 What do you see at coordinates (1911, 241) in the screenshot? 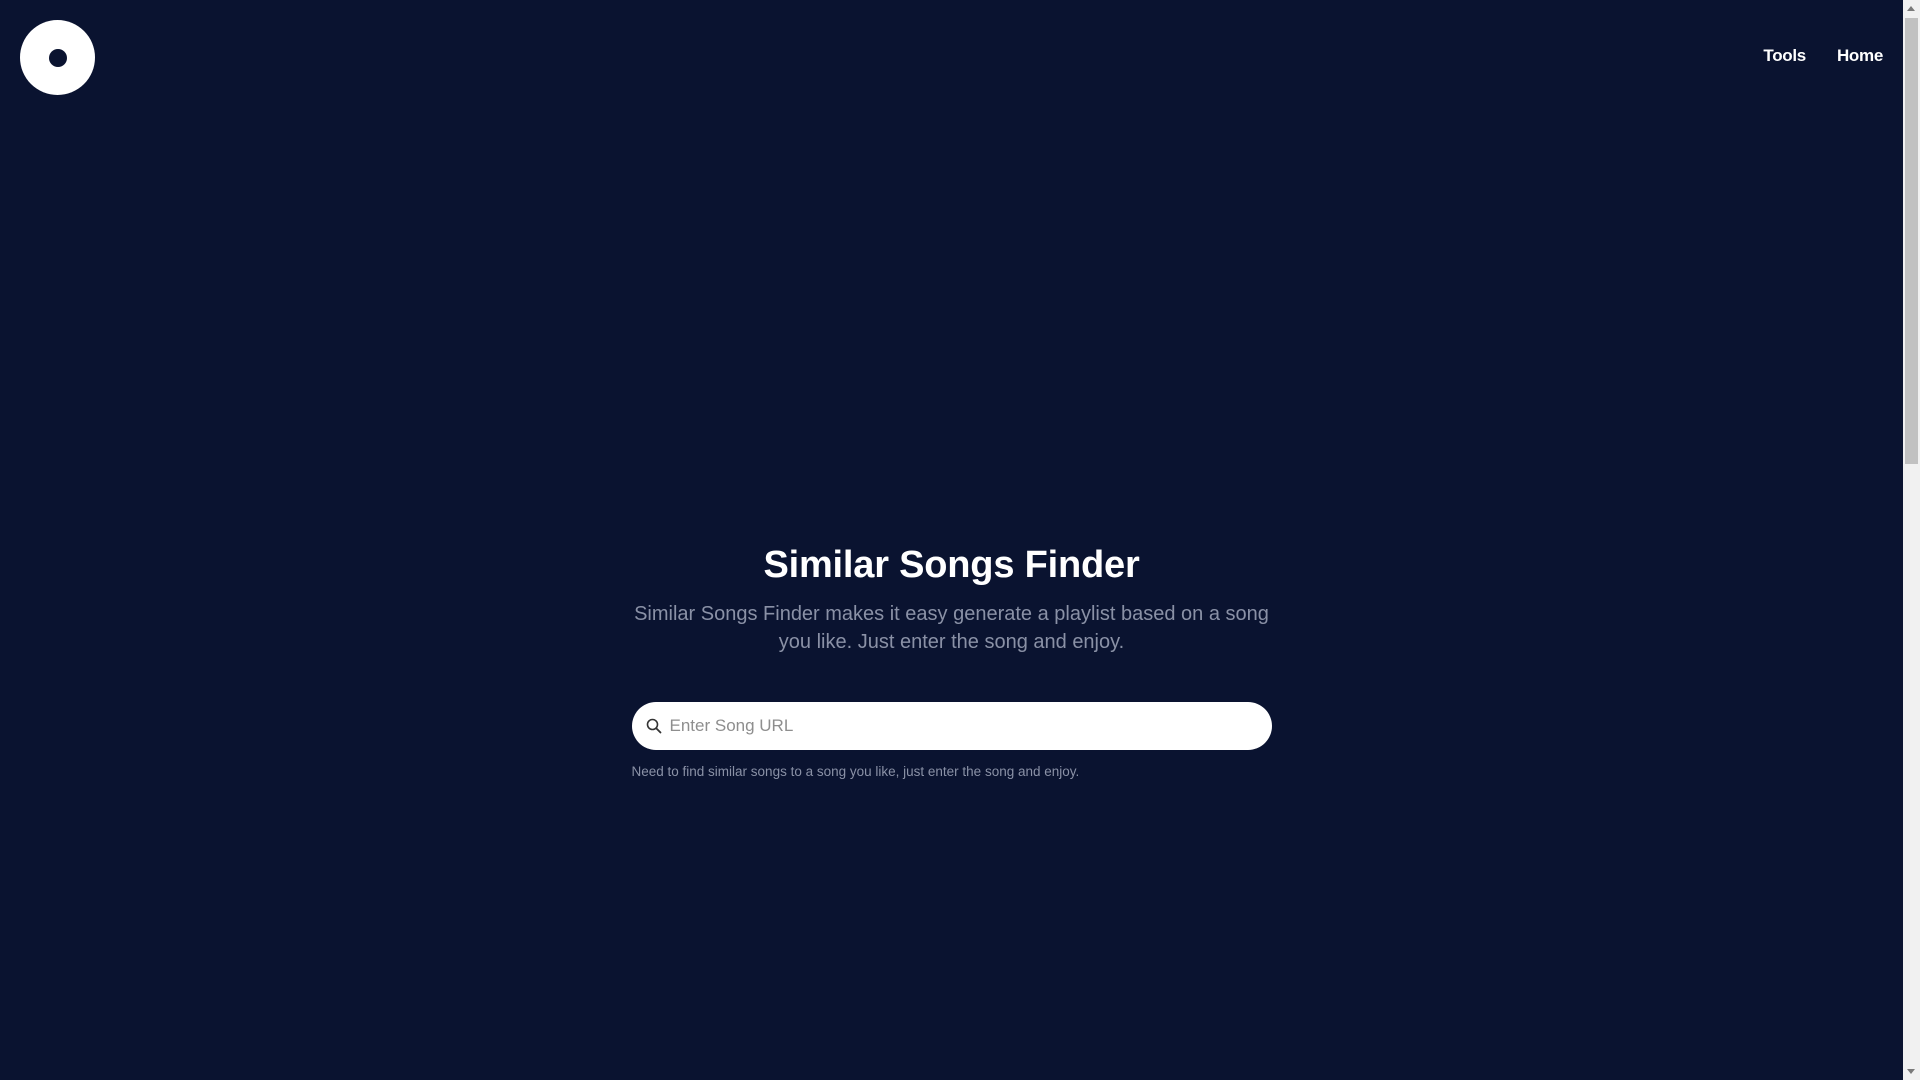
I see `scroll-thumb` at bounding box center [1911, 241].